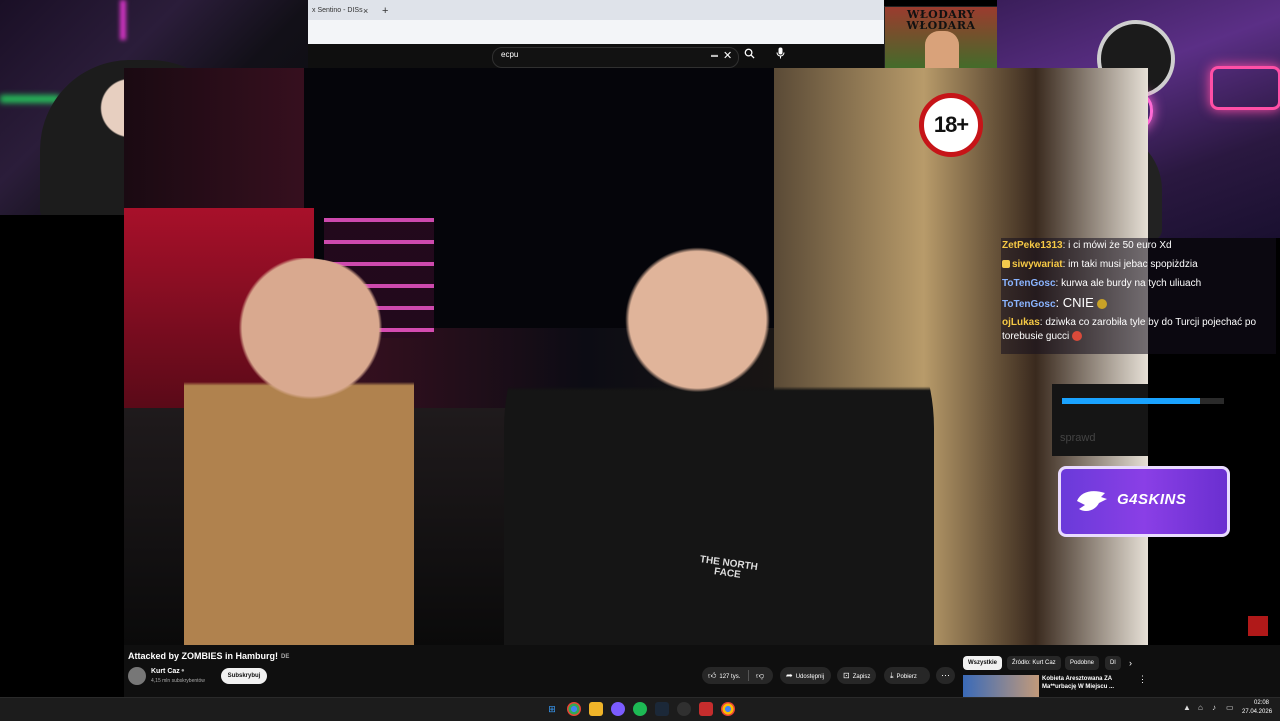 This screenshot has width=1280, height=721. I want to click on browser-tab-strip: x Sentino - DISs × +, so click(596, 22).